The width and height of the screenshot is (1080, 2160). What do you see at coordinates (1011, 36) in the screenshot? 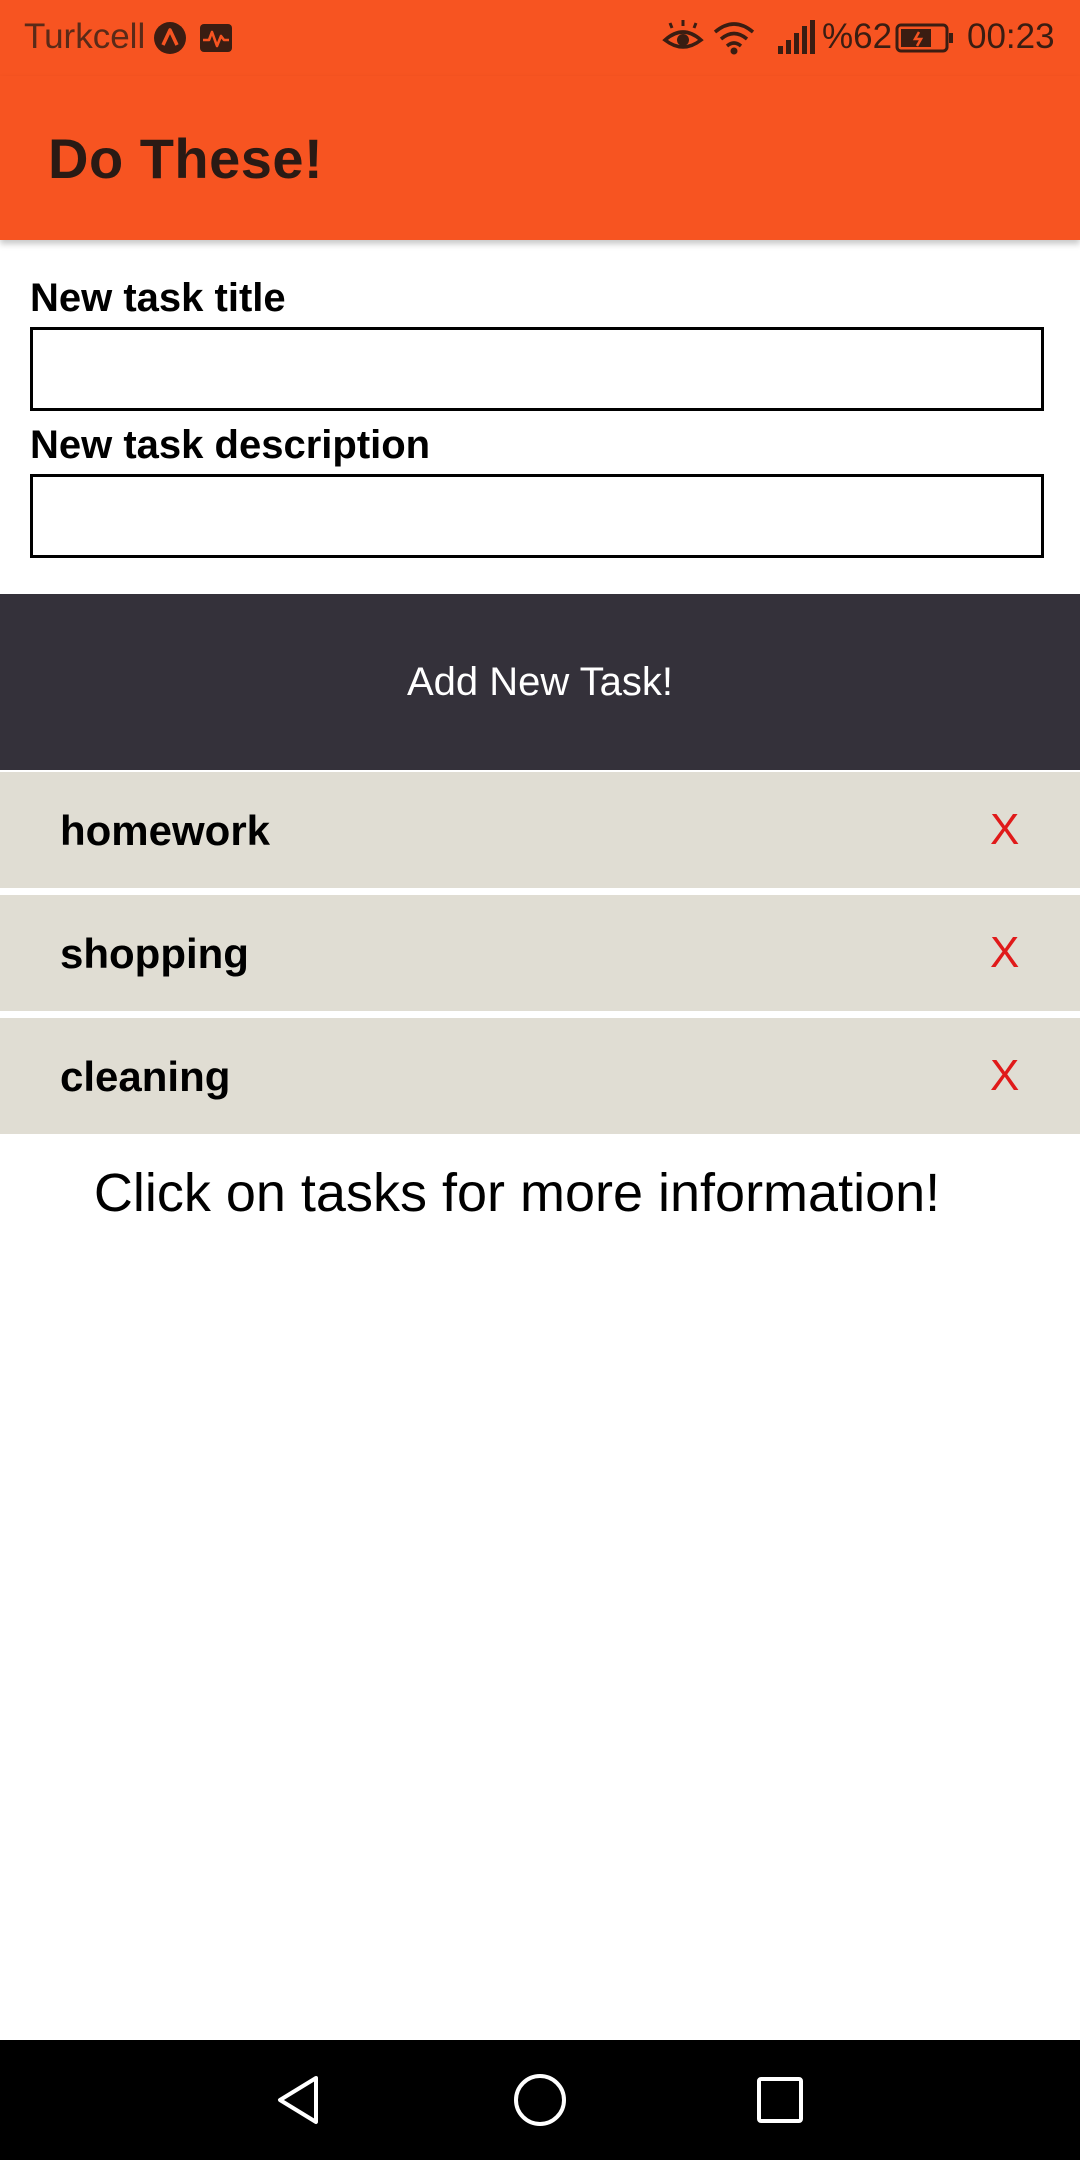
I see `clock: 00:23` at bounding box center [1011, 36].